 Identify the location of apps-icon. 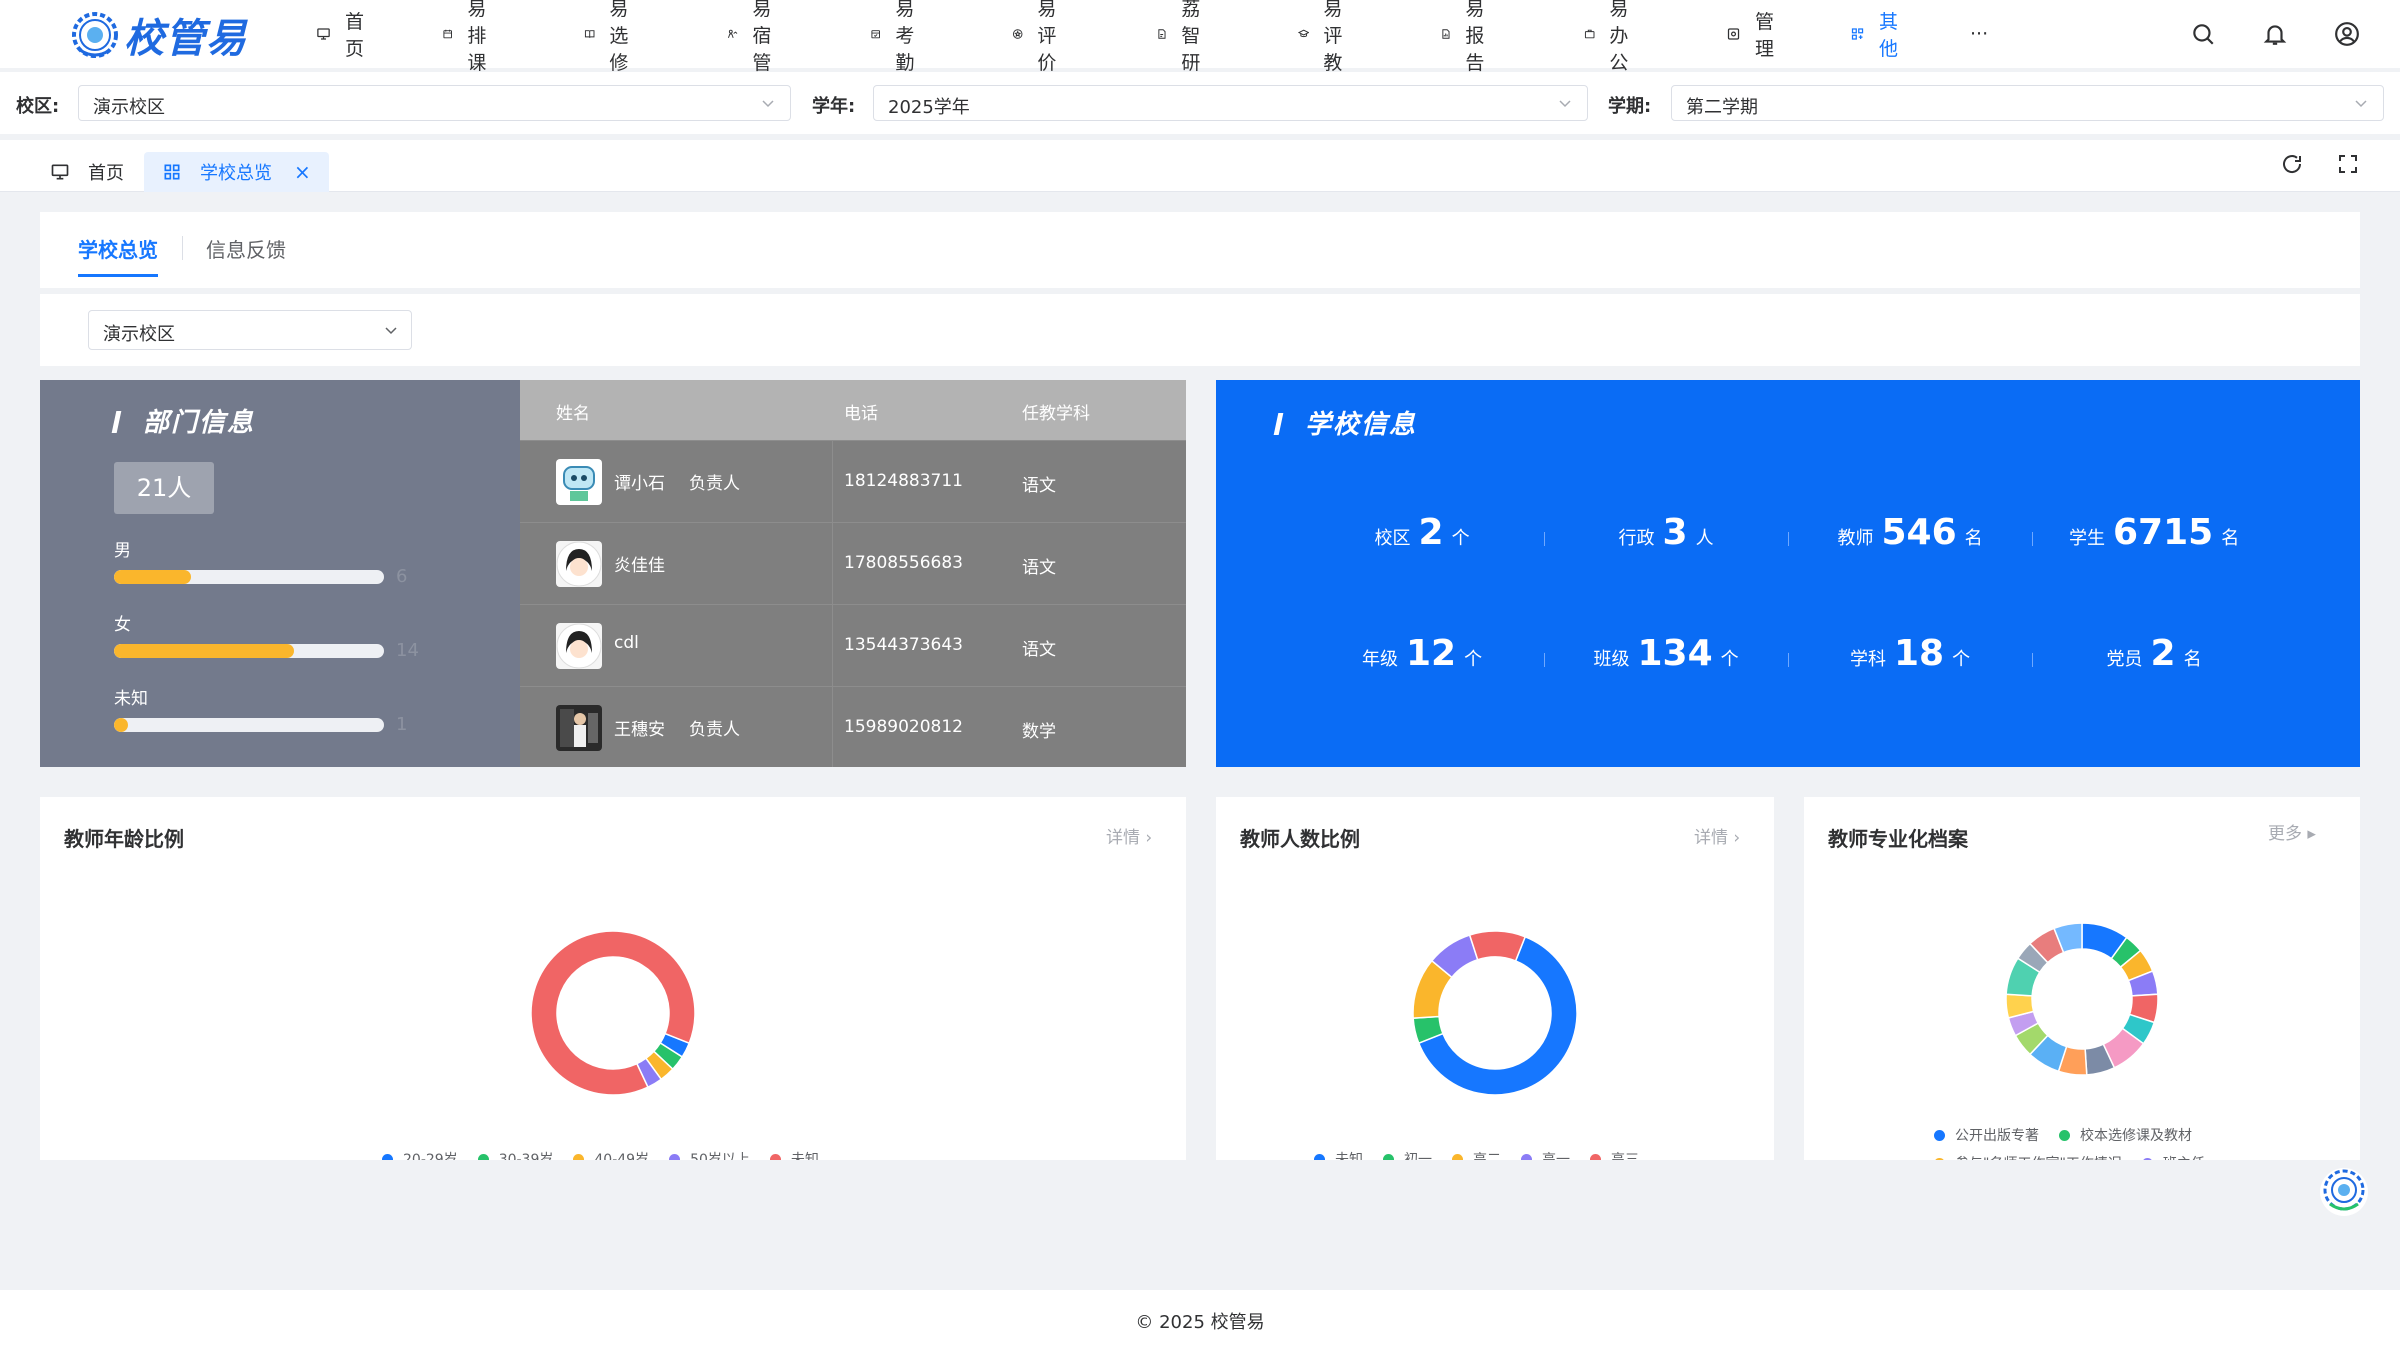
(1857, 34).